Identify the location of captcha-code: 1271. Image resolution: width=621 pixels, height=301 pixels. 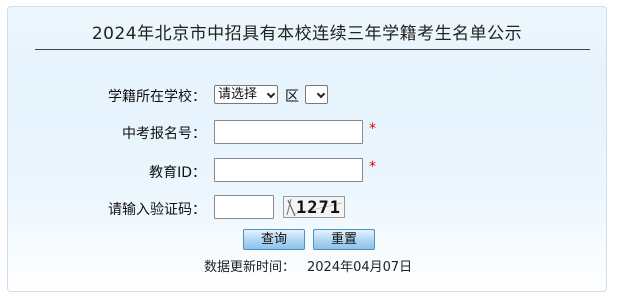
(318, 208).